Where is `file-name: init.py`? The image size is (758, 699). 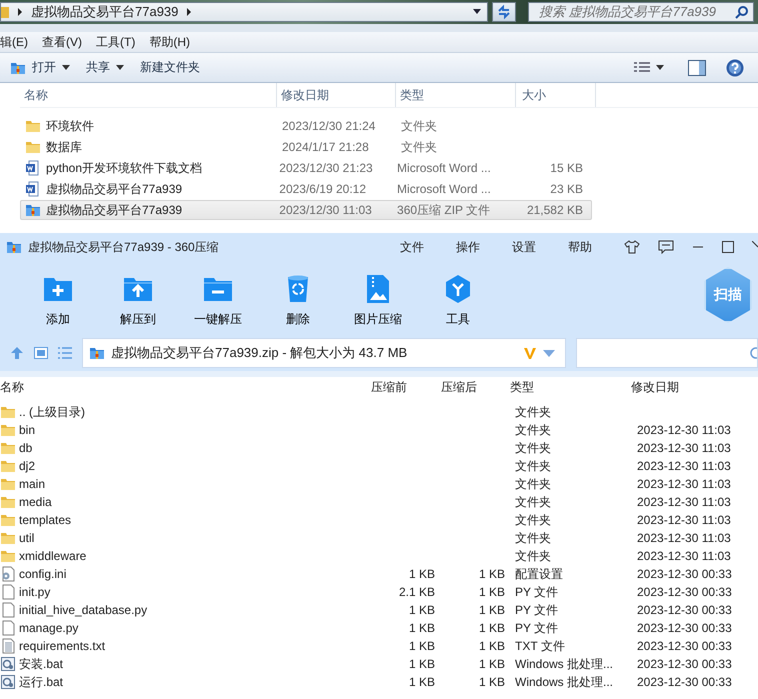 file-name: init.py is located at coordinates (34, 592).